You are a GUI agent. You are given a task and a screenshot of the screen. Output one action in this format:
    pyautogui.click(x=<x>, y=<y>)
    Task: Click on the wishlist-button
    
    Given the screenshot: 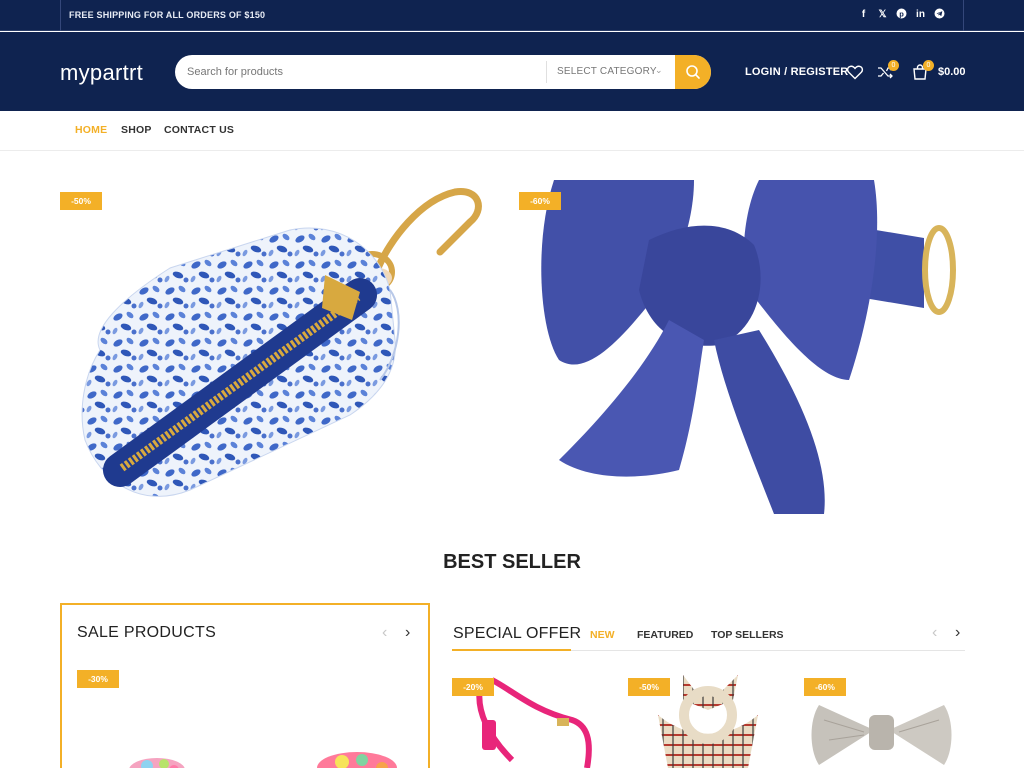 What is the action you would take?
    pyautogui.click(x=855, y=72)
    